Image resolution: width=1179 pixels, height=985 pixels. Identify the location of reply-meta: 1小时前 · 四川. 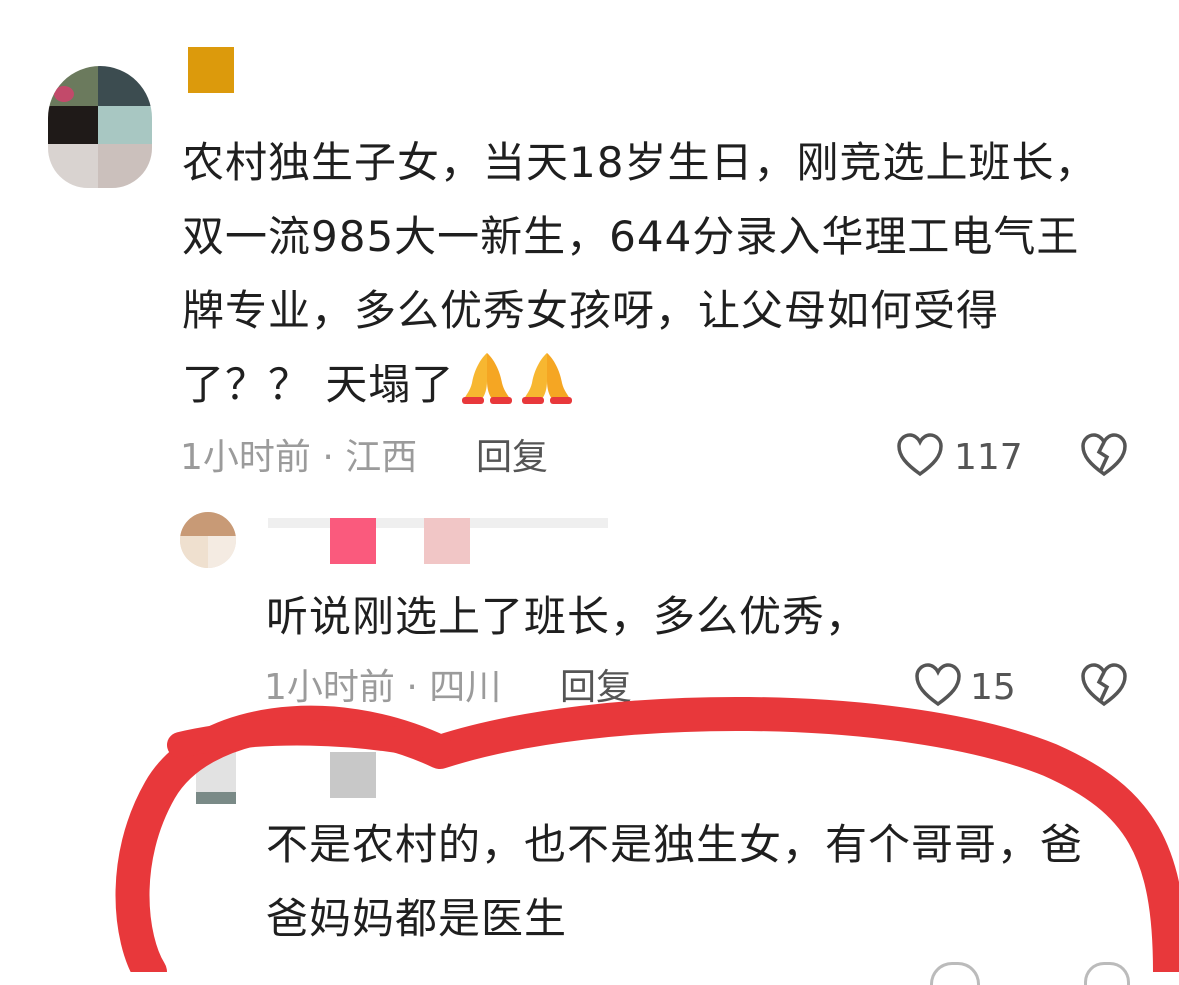
(383, 687).